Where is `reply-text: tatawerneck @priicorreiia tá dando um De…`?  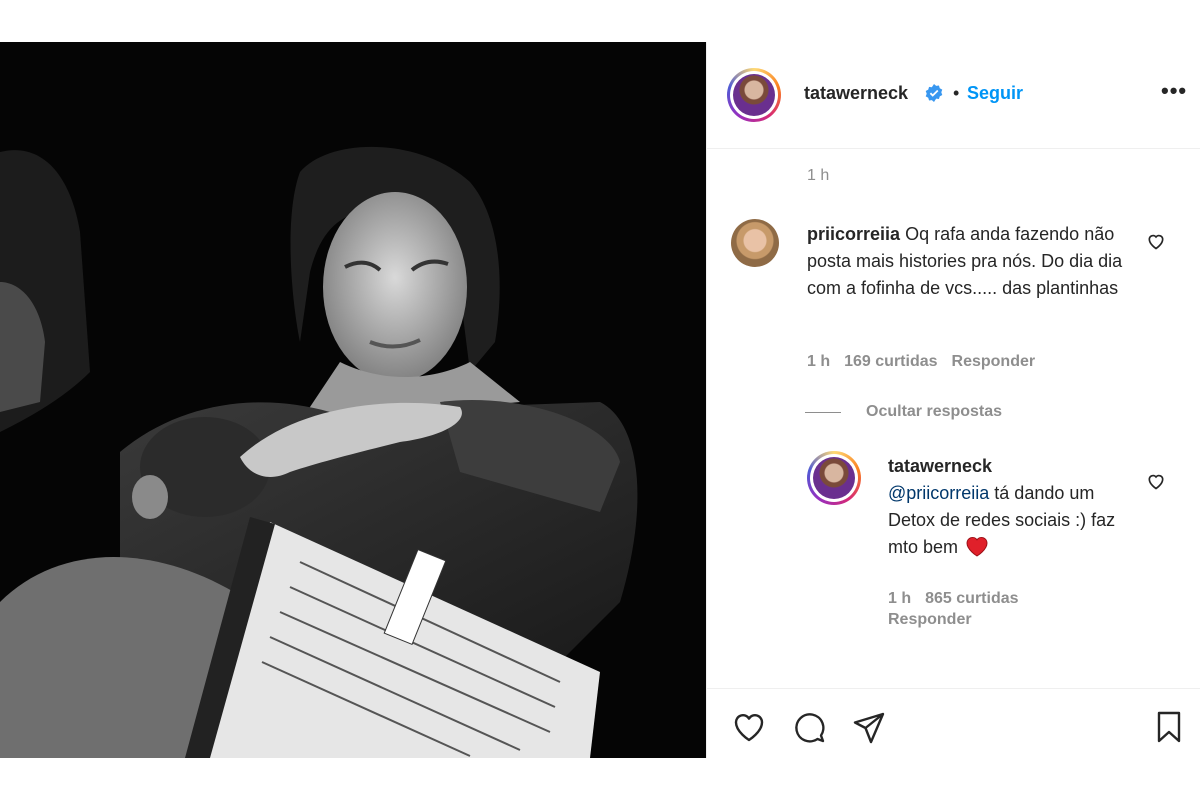
reply-text: tatawerneck @priicorreiia tá dando um De… is located at coordinates (1013, 507).